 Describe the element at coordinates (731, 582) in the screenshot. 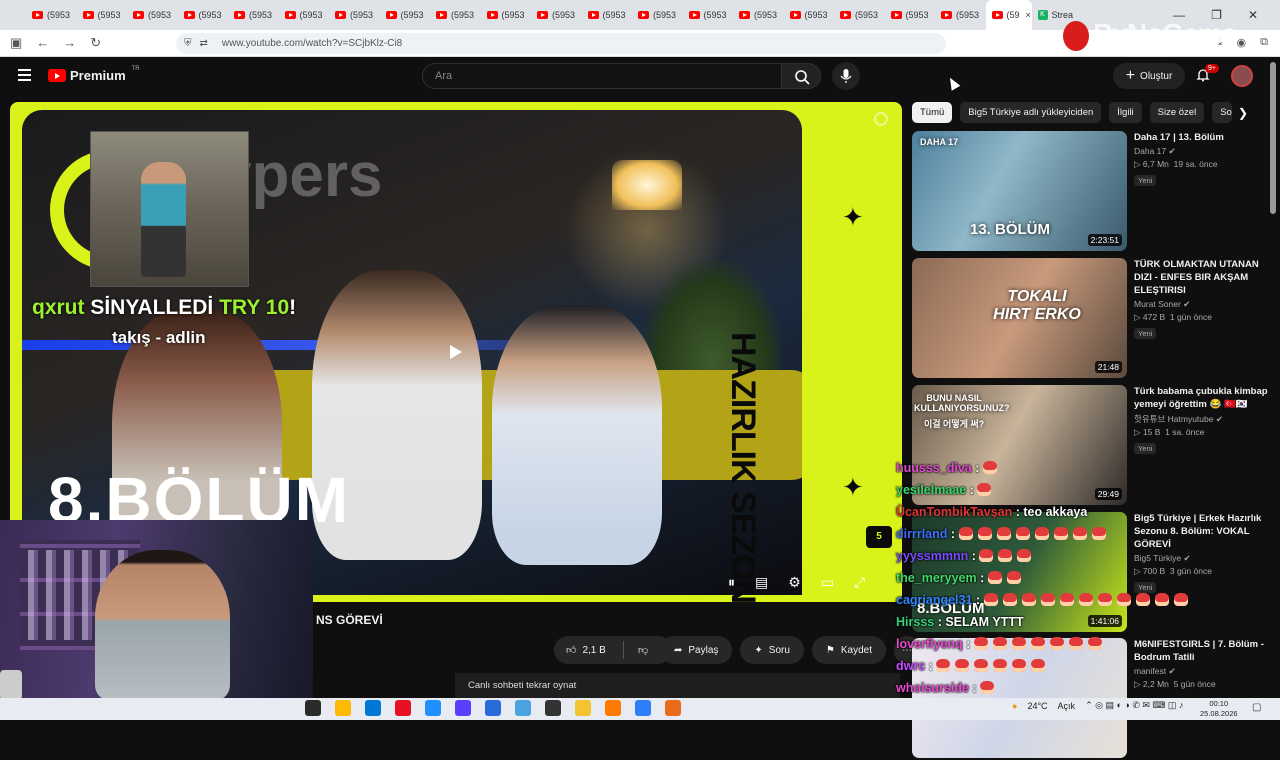

I see `pause-icon: ⏸` at that location.